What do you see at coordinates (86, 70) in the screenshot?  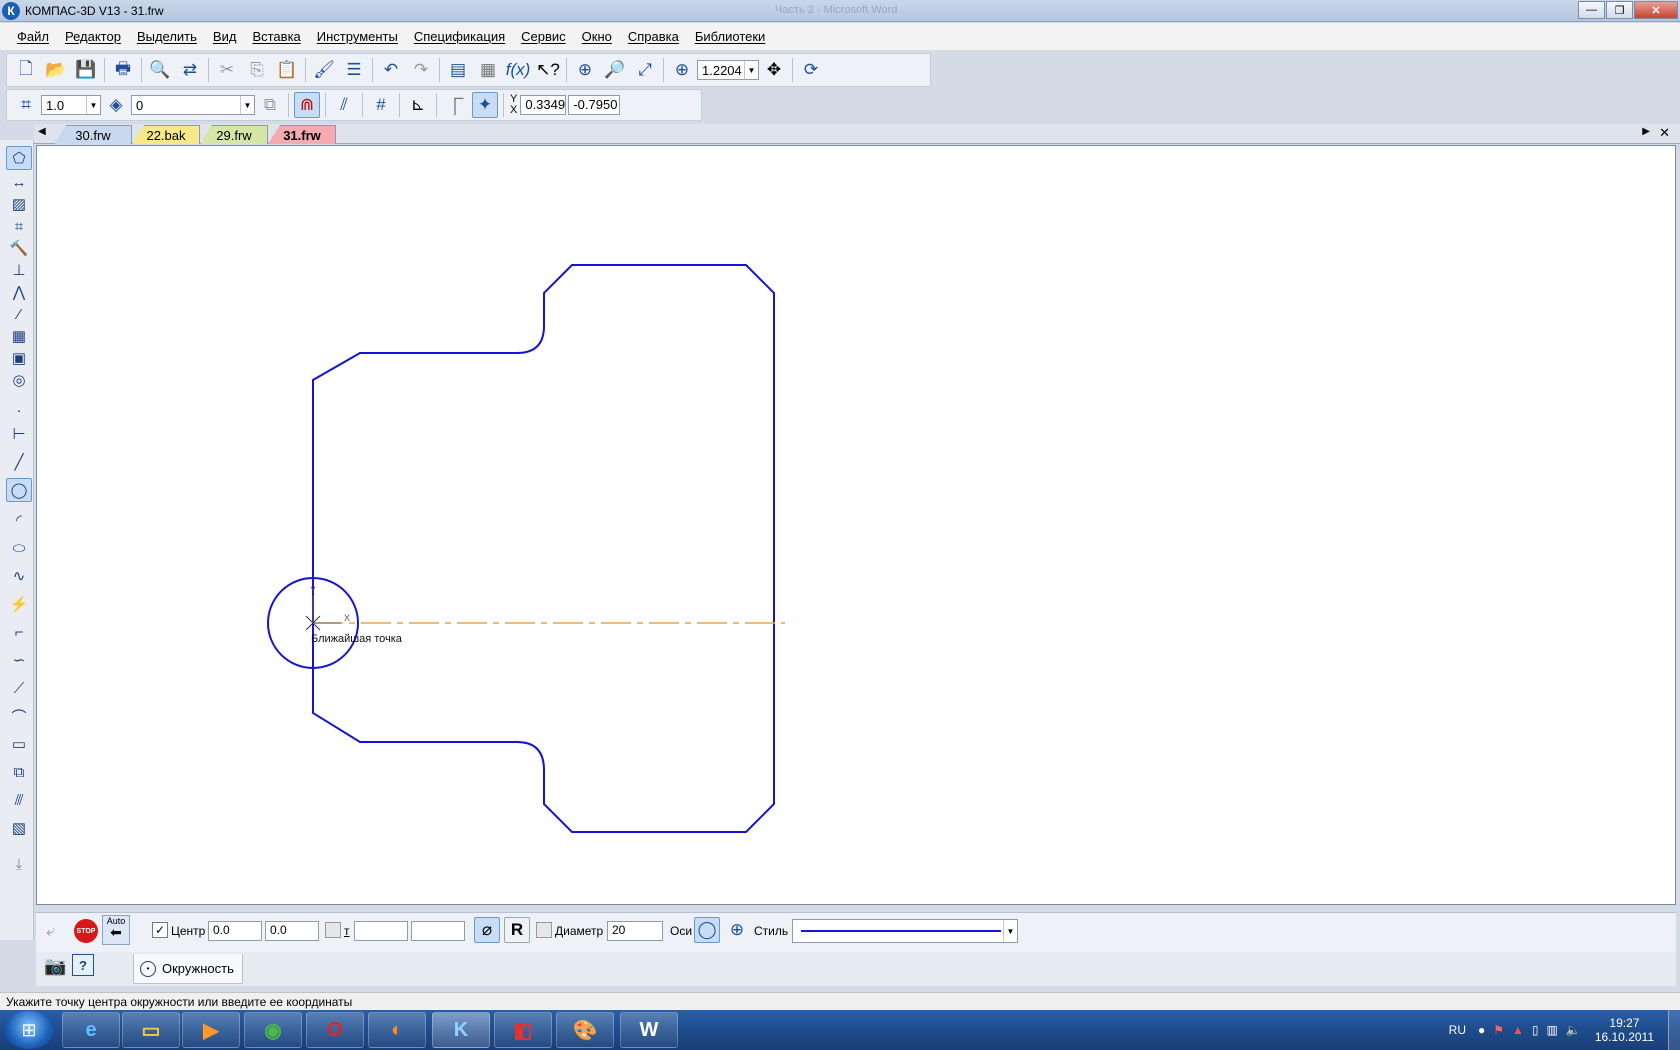 I see `save-icon: 💾` at bounding box center [86, 70].